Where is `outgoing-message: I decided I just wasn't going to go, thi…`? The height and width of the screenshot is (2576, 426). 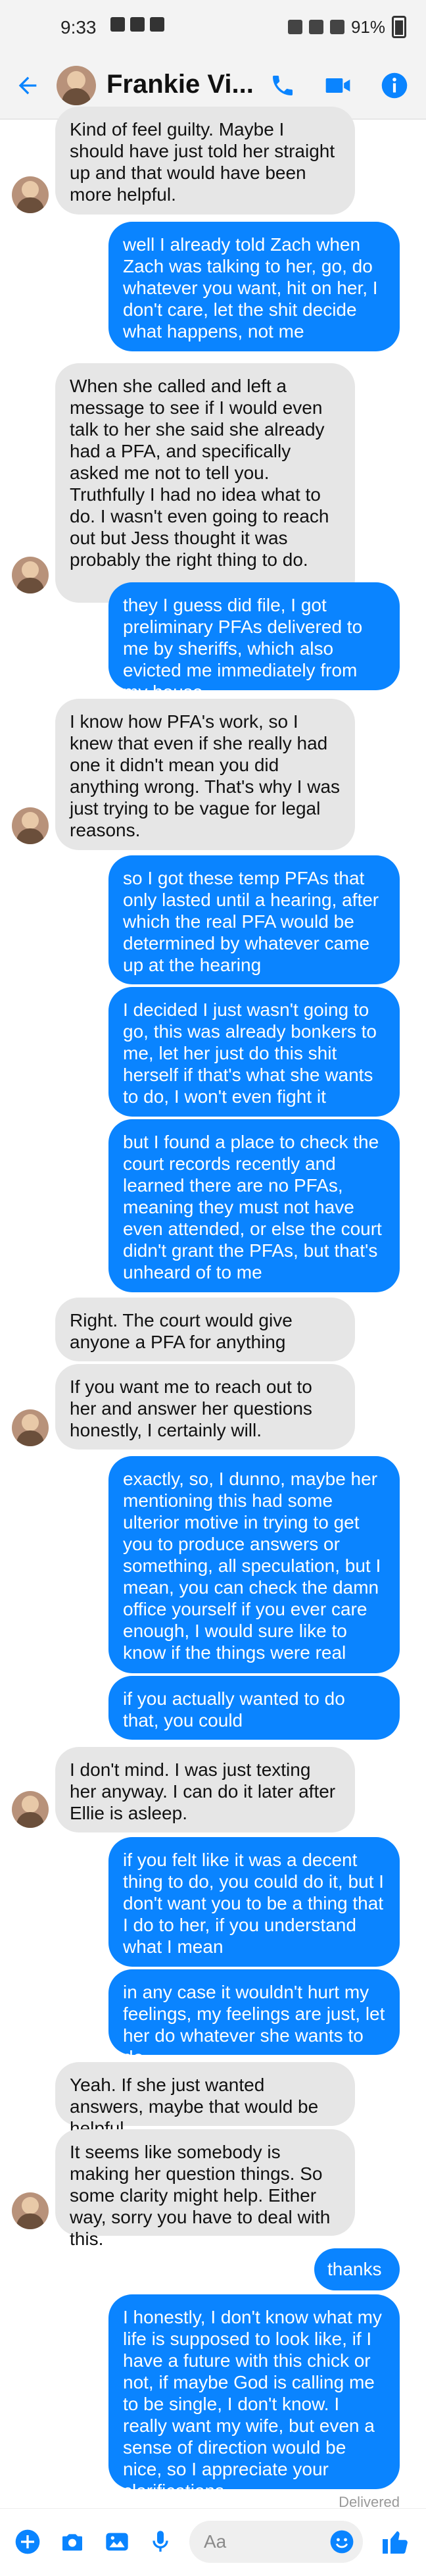 outgoing-message: I decided I just wasn't going to go, thi… is located at coordinates (254, 1052).